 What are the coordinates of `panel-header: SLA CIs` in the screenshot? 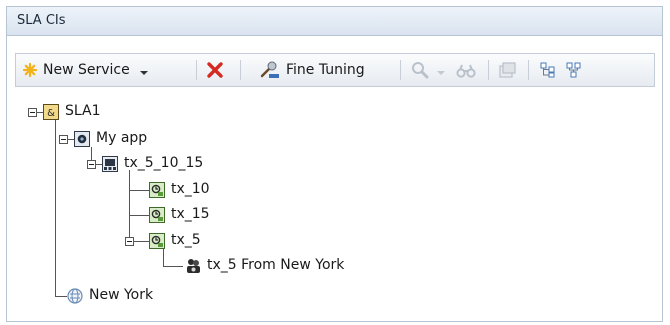 It's located at (334, 21).